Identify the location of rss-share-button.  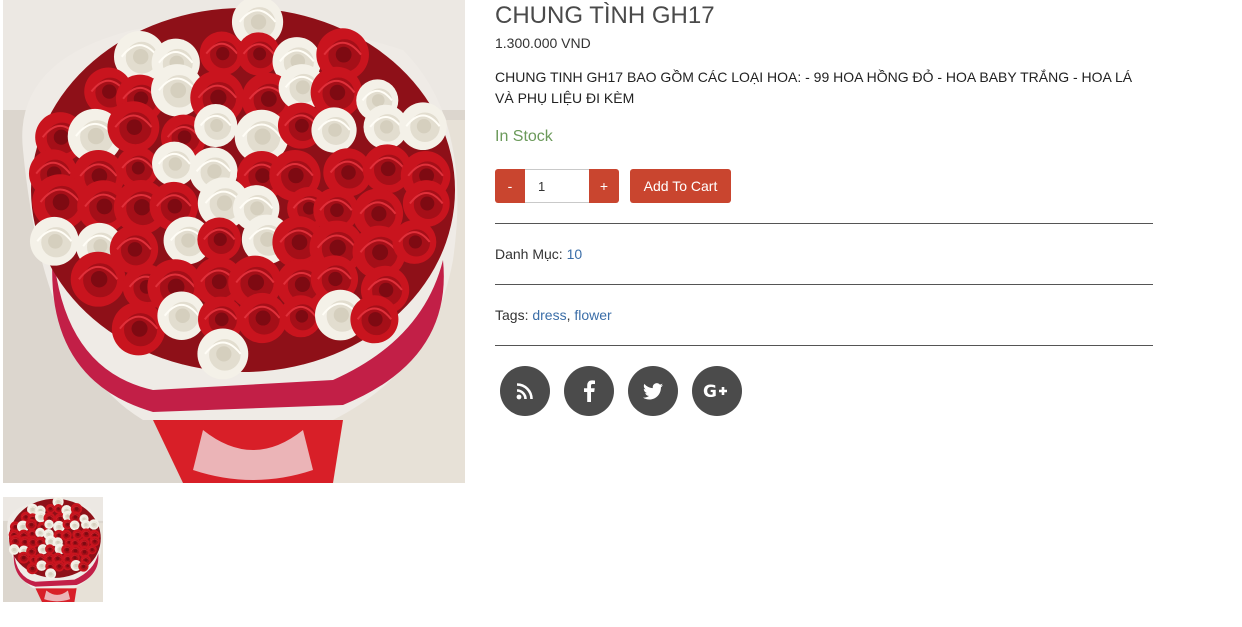
(525, 391).